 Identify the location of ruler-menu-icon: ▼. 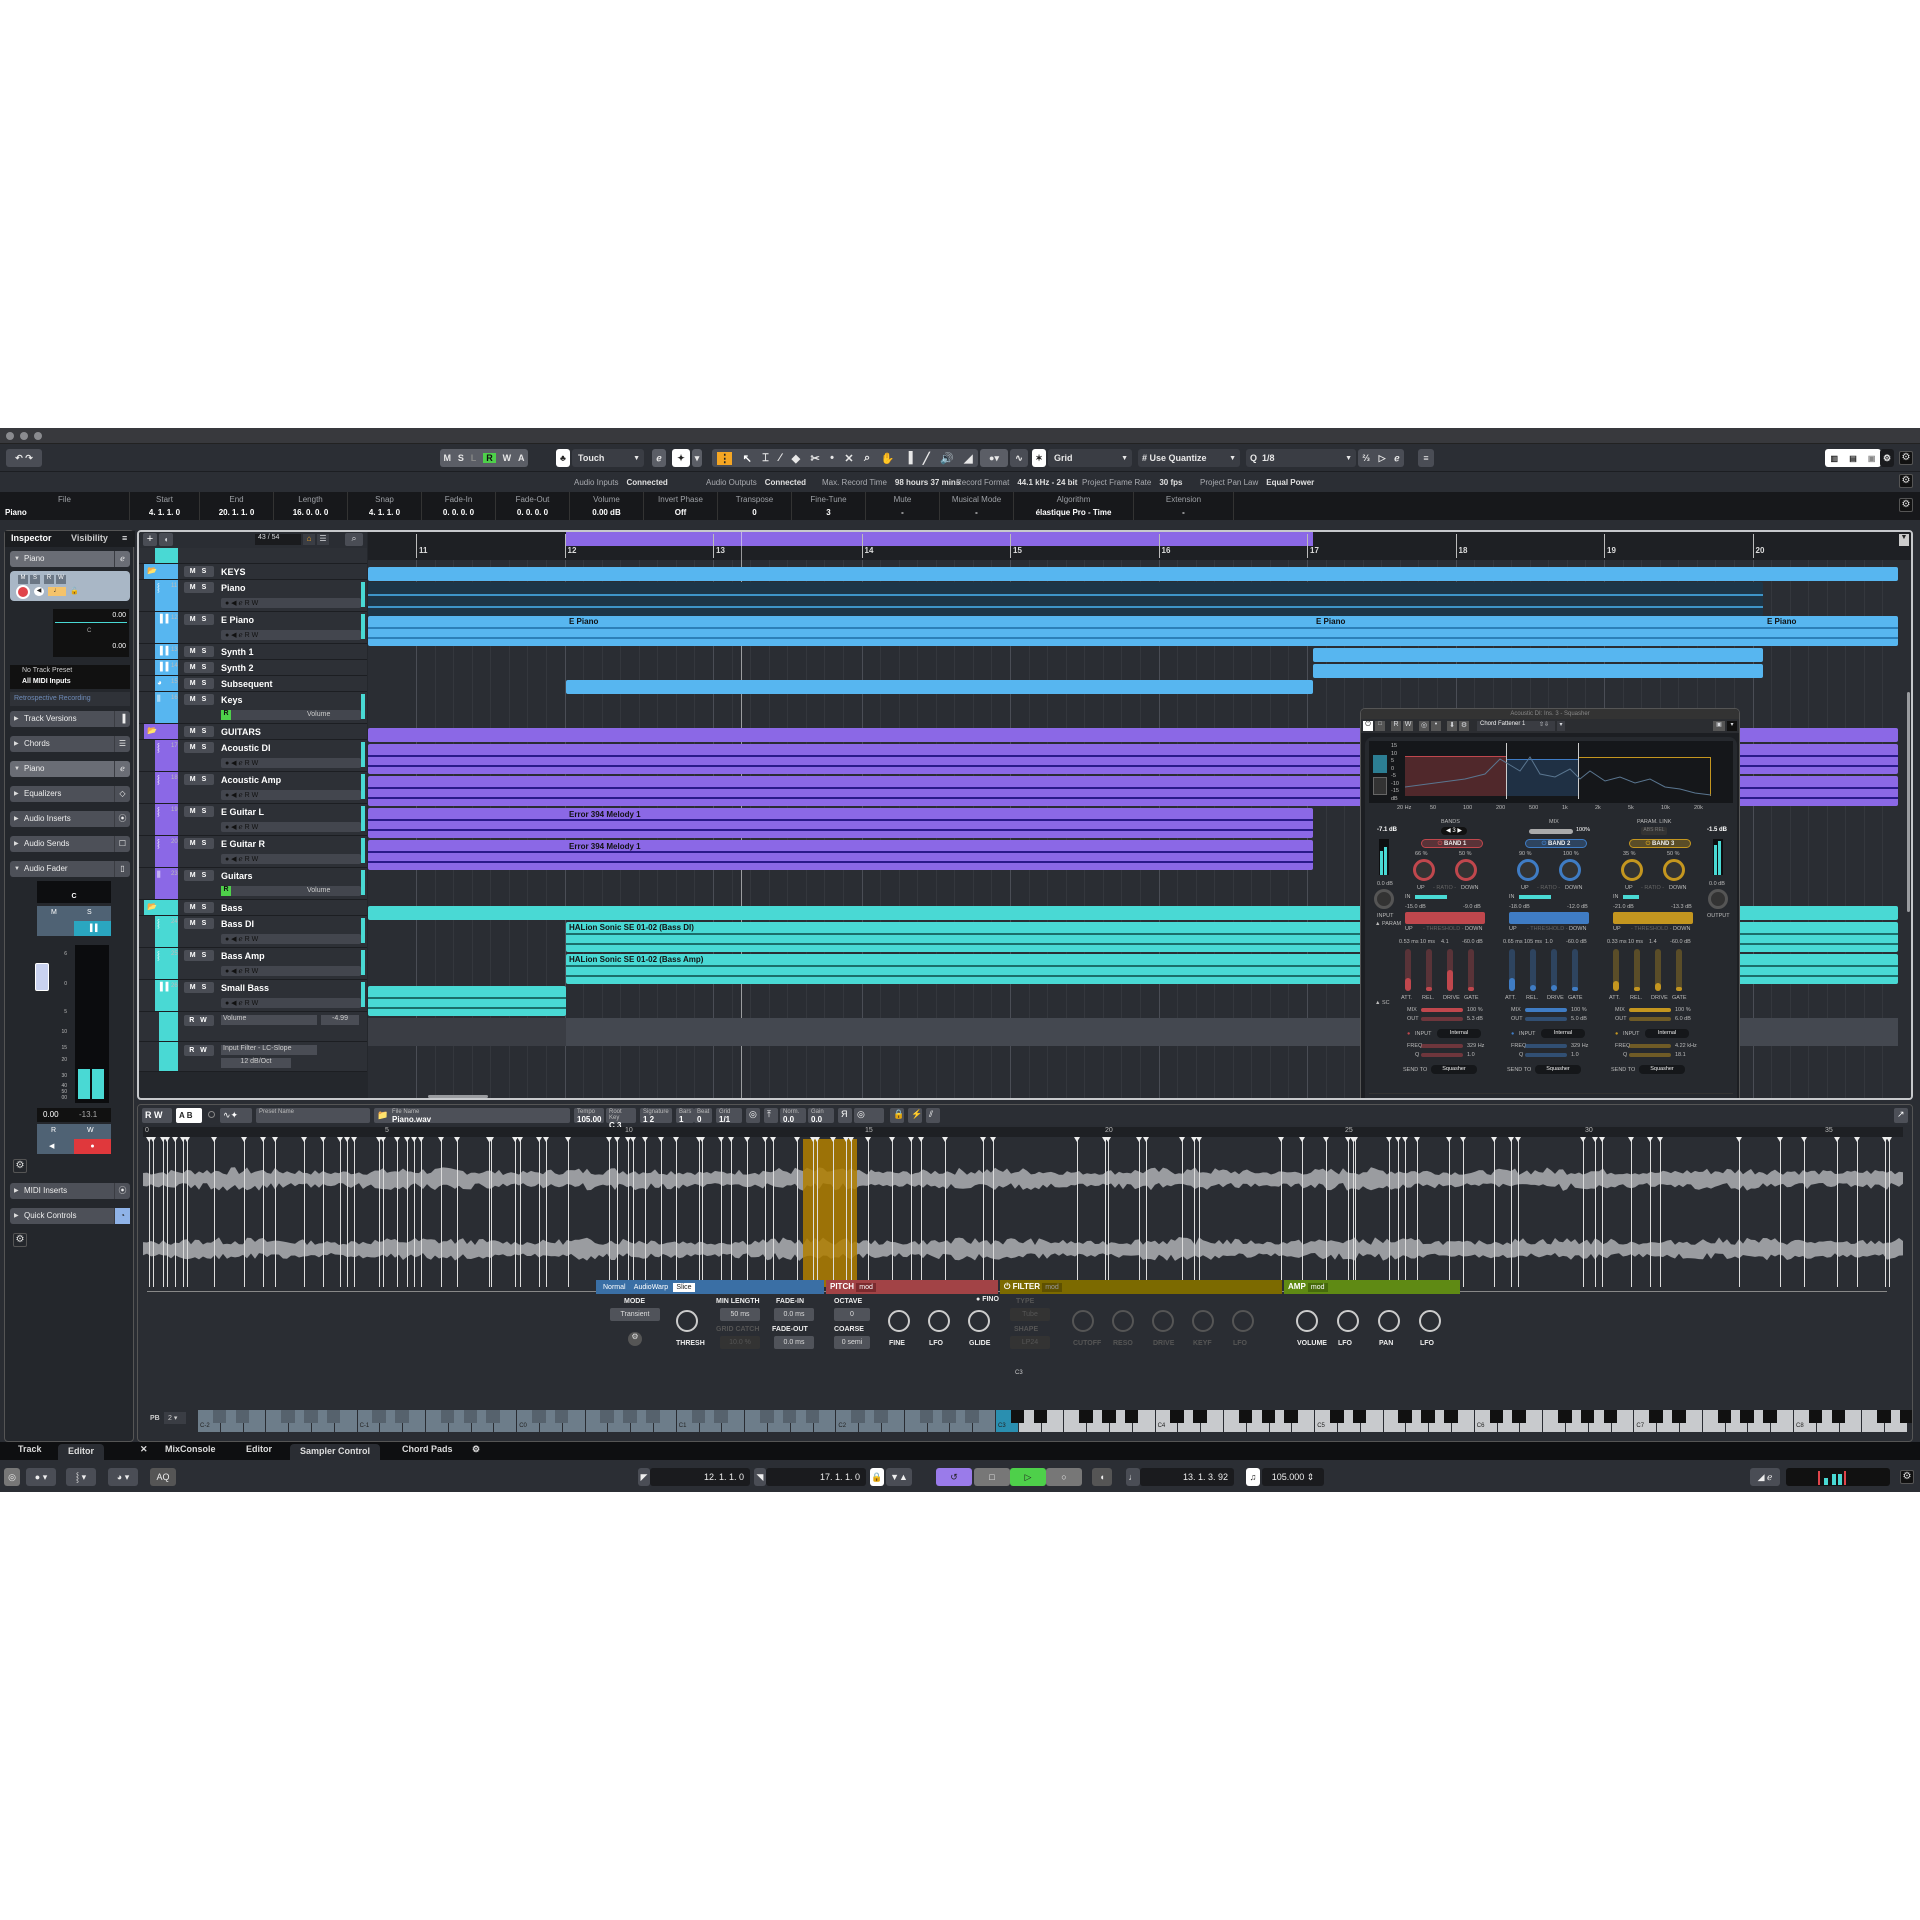
(1904, 540).